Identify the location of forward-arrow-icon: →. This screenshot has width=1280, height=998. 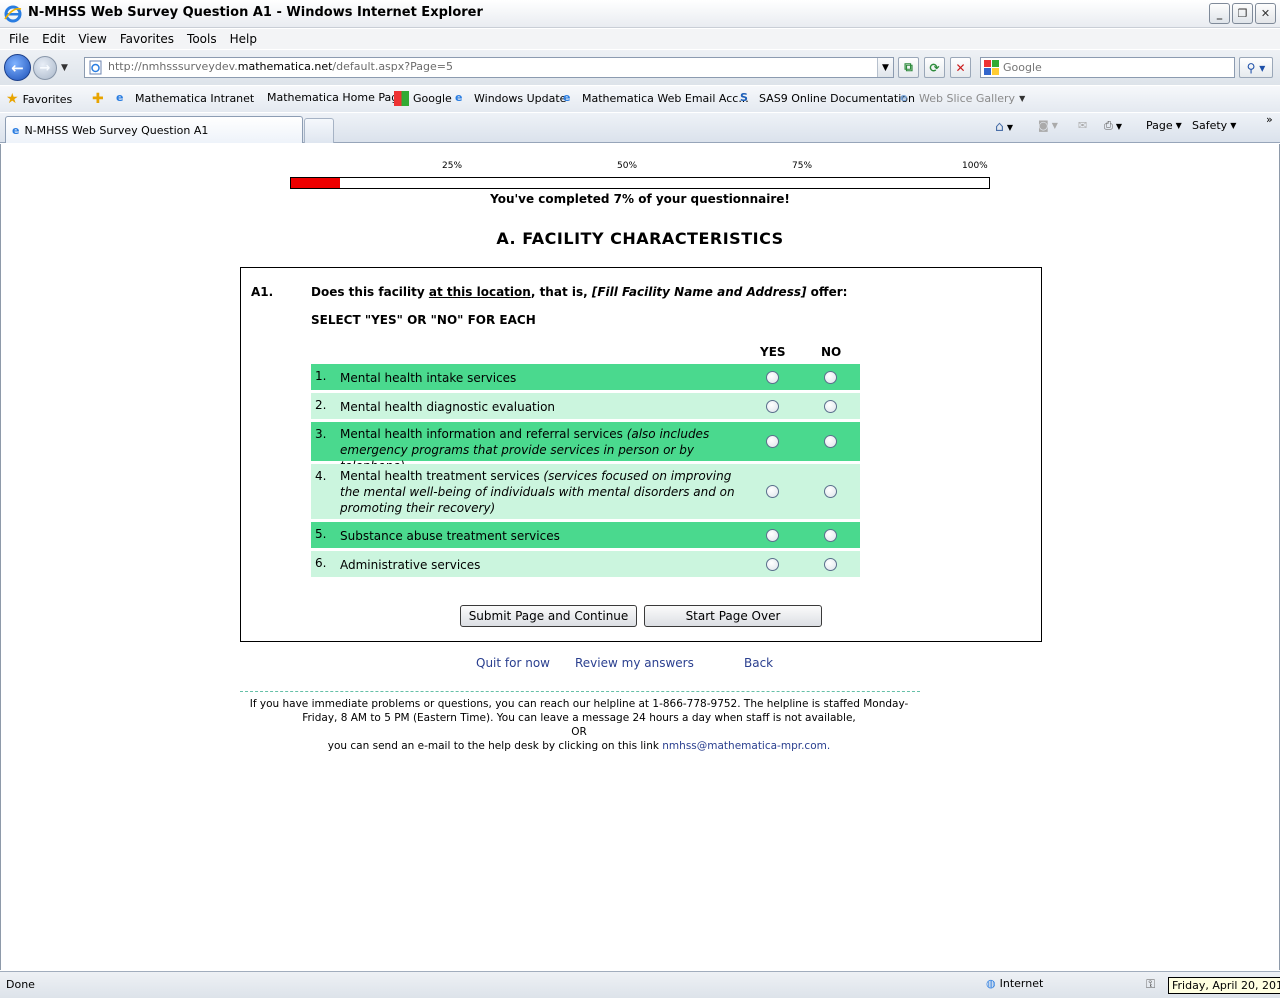
(45, 68).